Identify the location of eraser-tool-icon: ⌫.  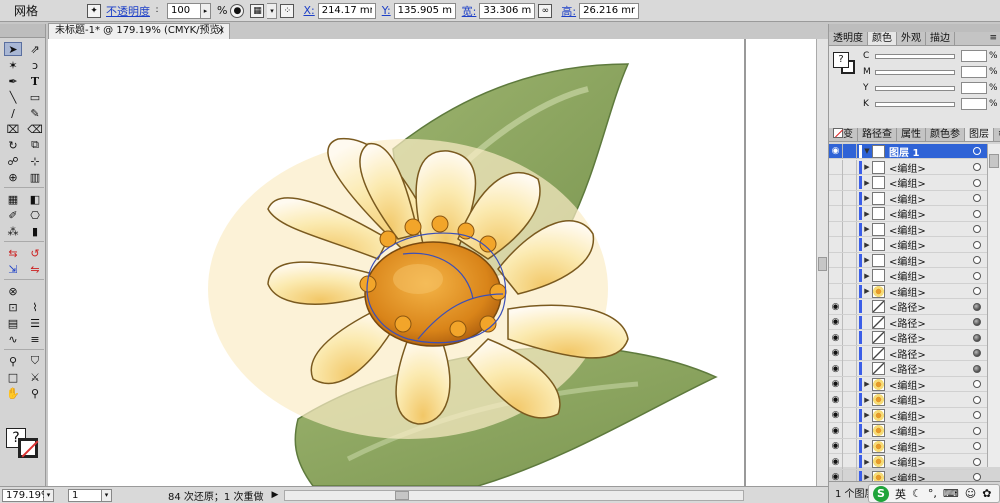
(35, 129).